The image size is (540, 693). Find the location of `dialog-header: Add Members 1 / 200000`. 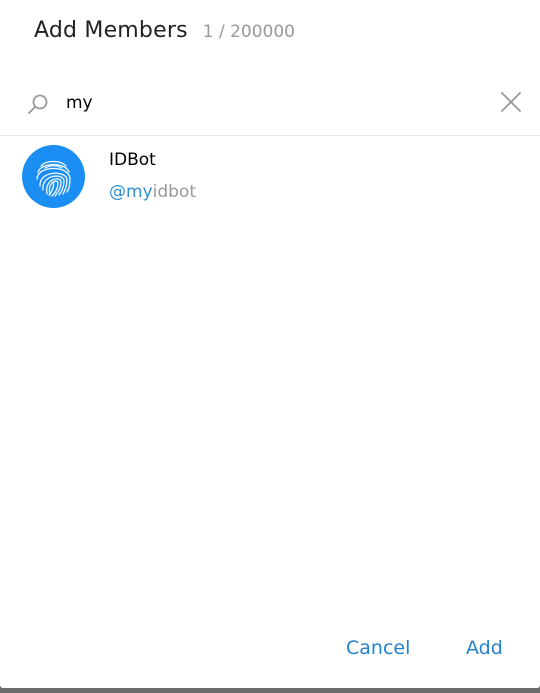

dialog-header: Add Members 1 / 200000 is located at coordinates (164, 34).